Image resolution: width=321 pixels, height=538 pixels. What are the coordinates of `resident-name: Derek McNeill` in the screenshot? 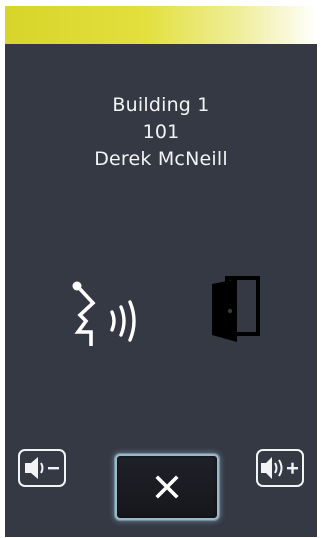 It's located at (161, 159).